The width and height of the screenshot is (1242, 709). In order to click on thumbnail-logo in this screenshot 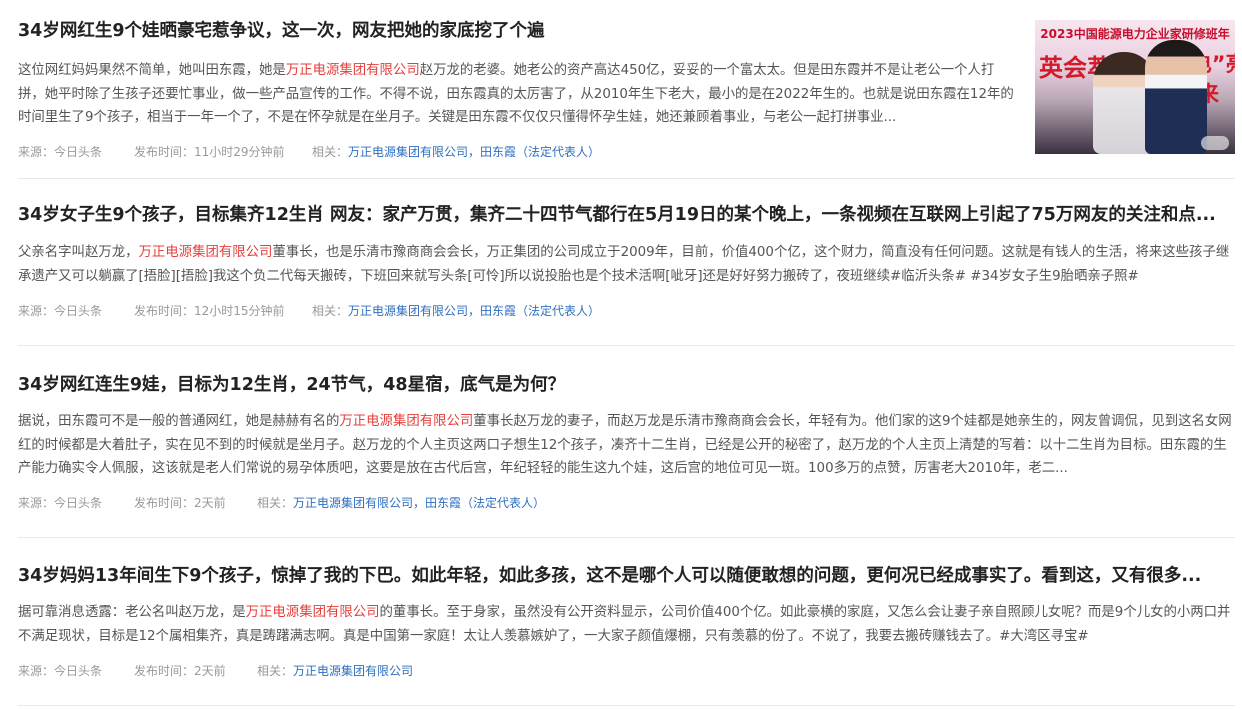, I will do `click(1215, 143)`.